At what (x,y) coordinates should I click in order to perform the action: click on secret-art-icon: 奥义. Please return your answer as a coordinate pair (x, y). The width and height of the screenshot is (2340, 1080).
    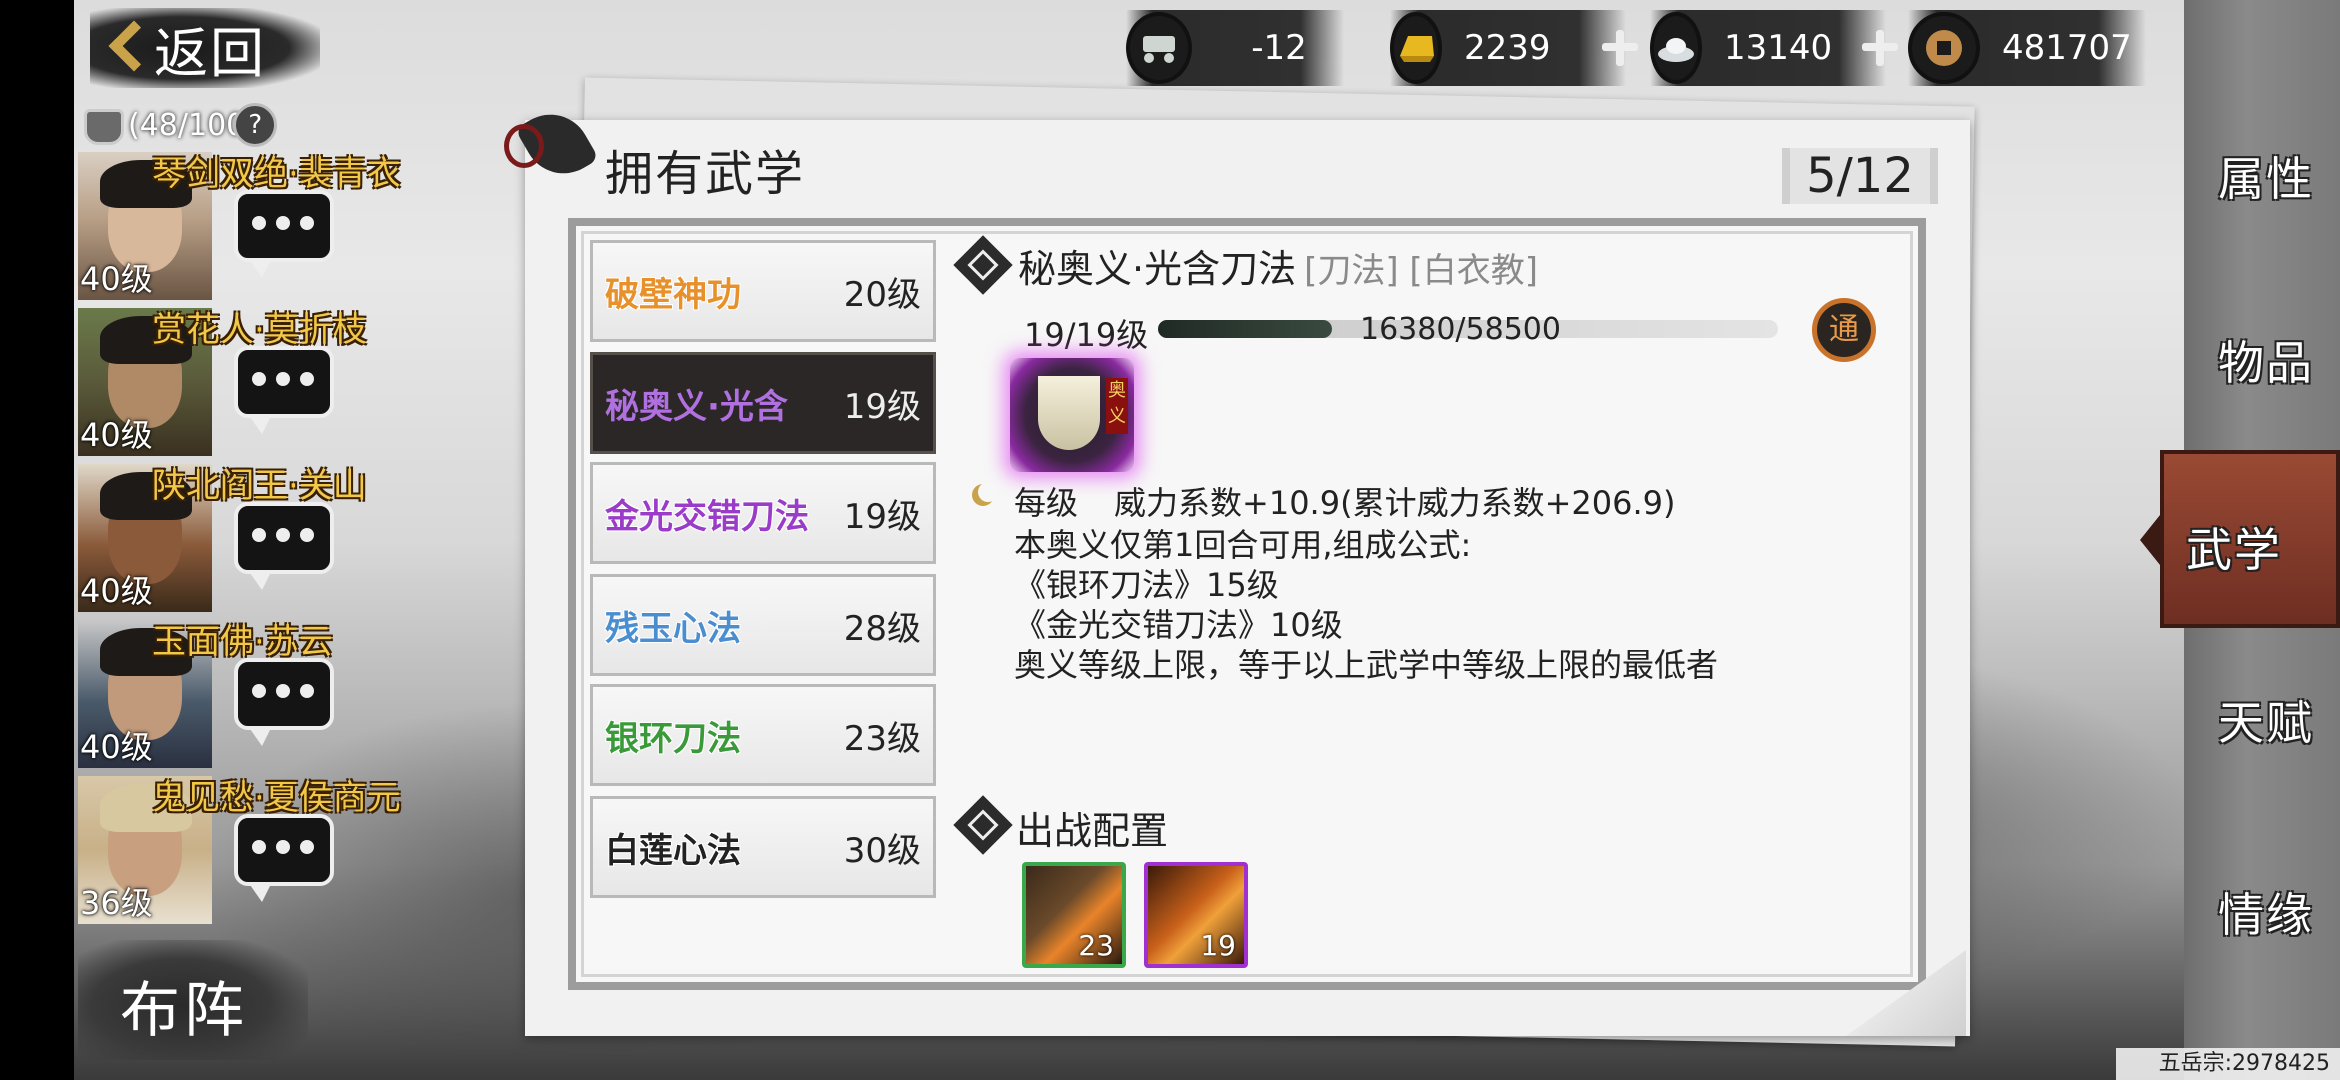
    Looking at the image, I should click on (1072, 415).